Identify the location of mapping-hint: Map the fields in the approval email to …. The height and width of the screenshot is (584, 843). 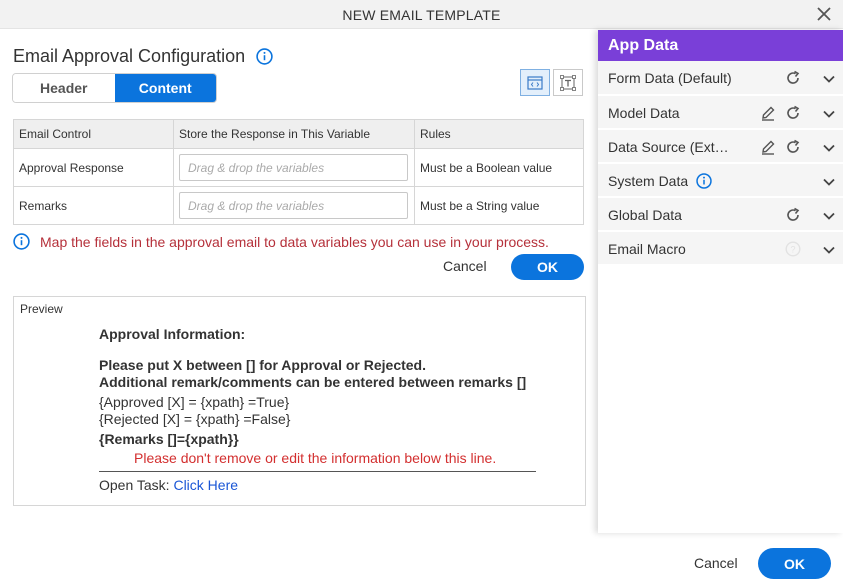
(281, 241).